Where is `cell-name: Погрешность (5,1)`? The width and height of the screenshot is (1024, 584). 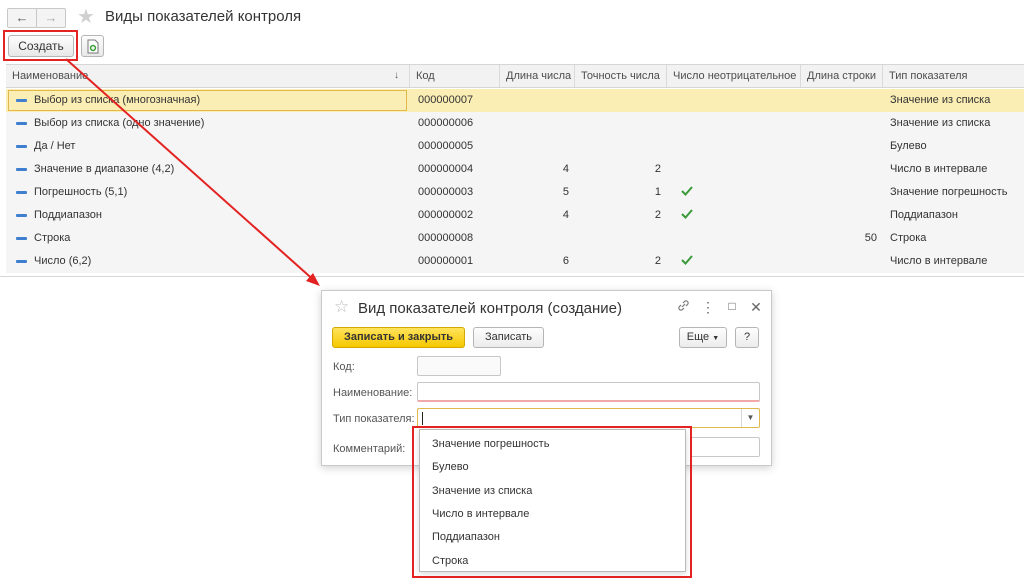
cell-name: Погрешность (5,1) is located at coordinates (81, 192).